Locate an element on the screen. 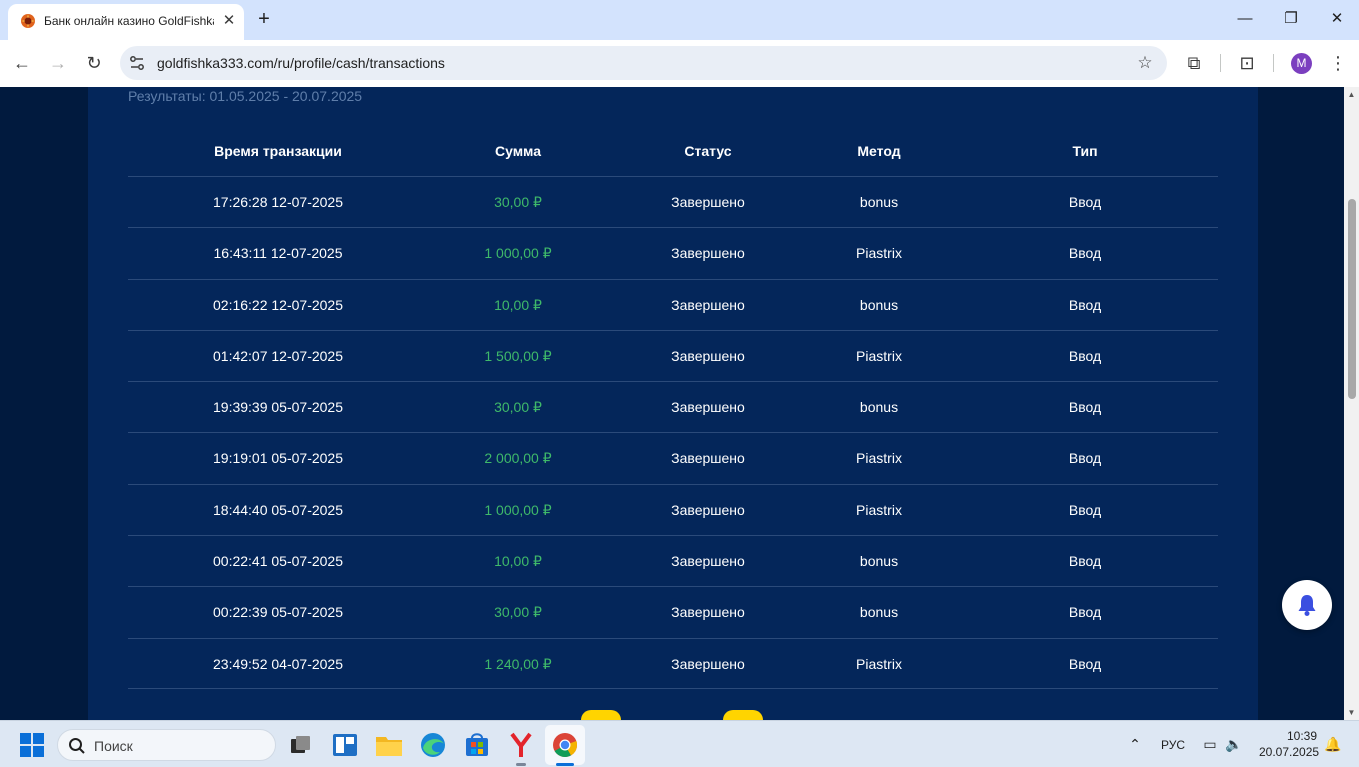 The height and width of the screenshot is (767, 1359). column-header-status: Статус is located at coordinates (708, 151).